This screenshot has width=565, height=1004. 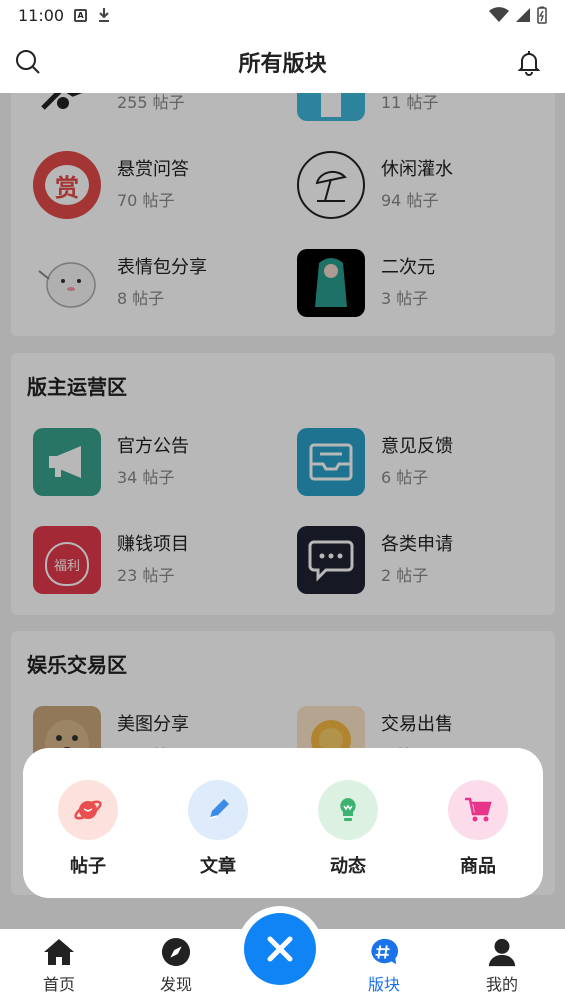 I want to click on nav-item-discover: 发现, so click(x=176, y=966).